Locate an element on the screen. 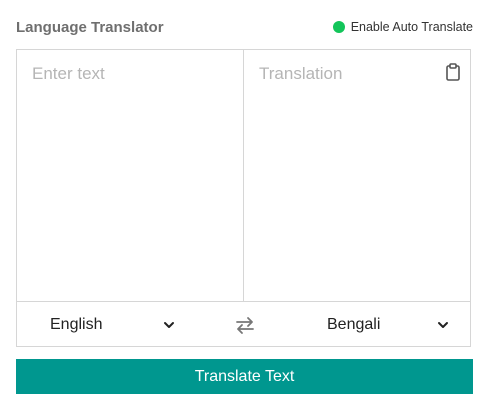 Image resolution: width=490 pixels, height=410 pixels. to-language-label: Bengali is located at coordinates (354, 324).